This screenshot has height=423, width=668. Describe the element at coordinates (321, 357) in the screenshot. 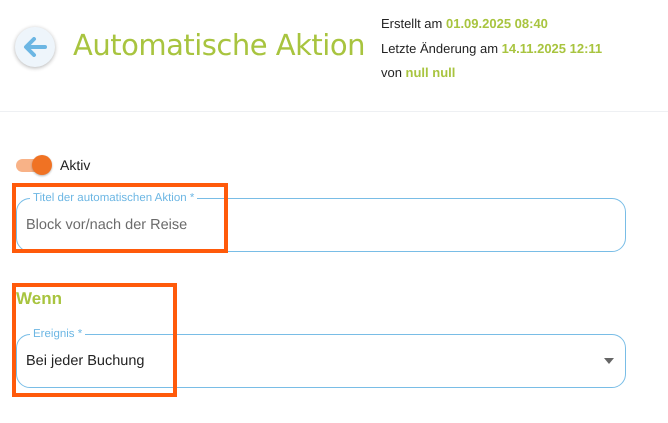

I see `event-dropdown: Ereignis * Bei jeder Buchung` at that location.